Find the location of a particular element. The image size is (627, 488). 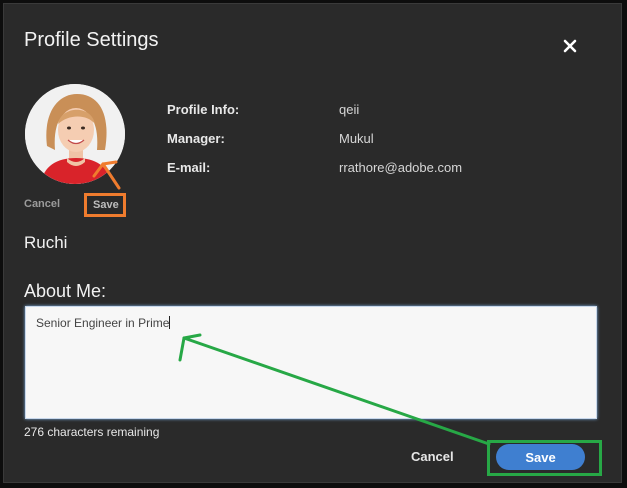

about-me-text: Senior Engineer in Prime is located at coordinates (103, 323).